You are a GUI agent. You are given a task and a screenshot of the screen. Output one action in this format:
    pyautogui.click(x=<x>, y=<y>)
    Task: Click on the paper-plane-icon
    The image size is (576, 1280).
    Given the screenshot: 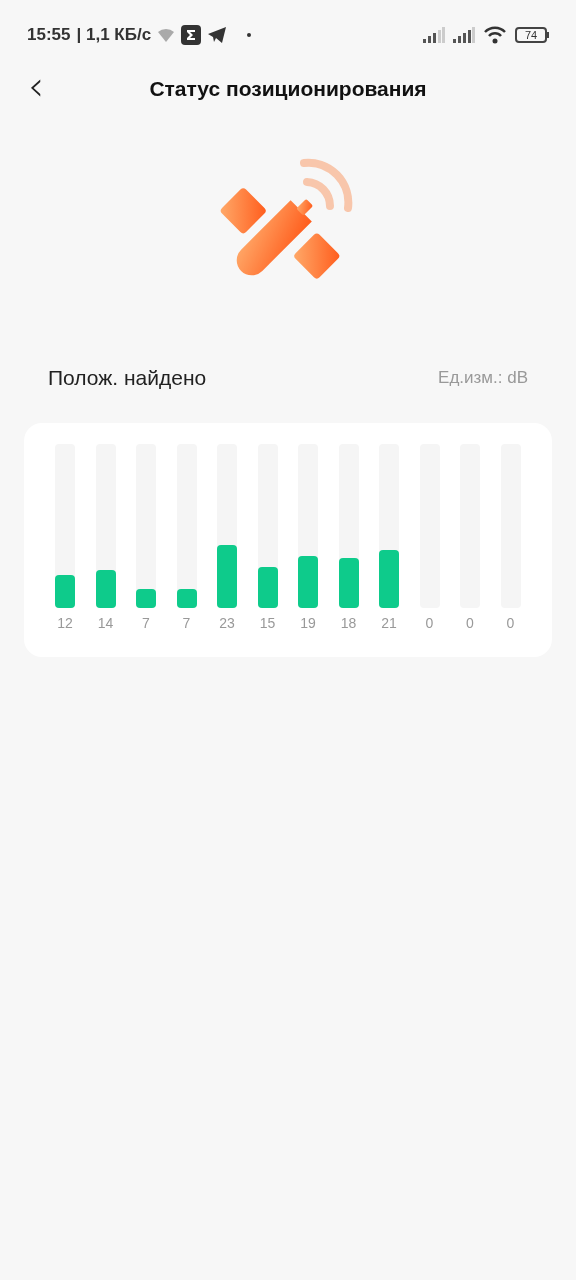 What is the action you would take?
    pyautogui.click(x=217, y=35)
    